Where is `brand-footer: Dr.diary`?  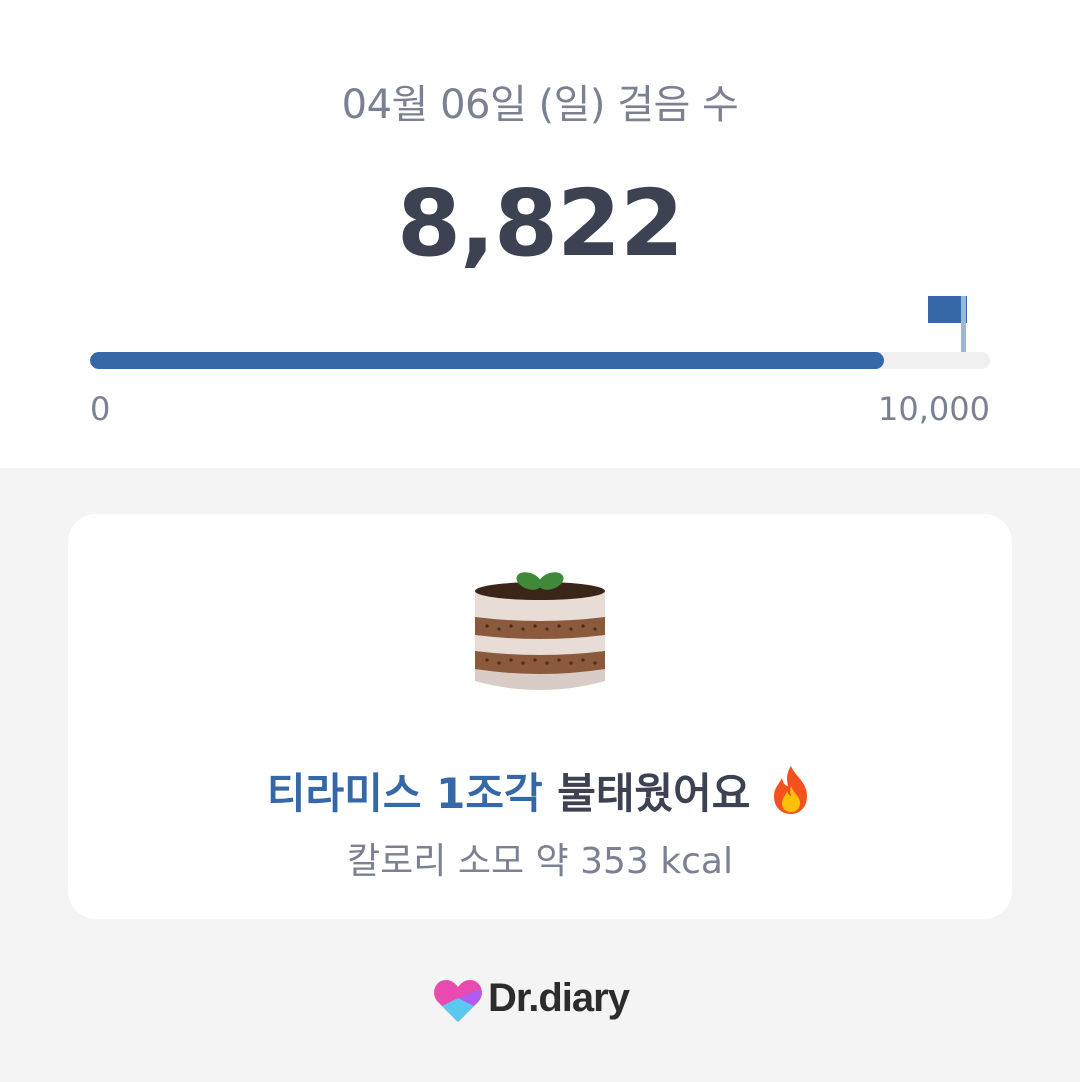
brand-footer: Dr.diary is located at coordinates (542, 1001).